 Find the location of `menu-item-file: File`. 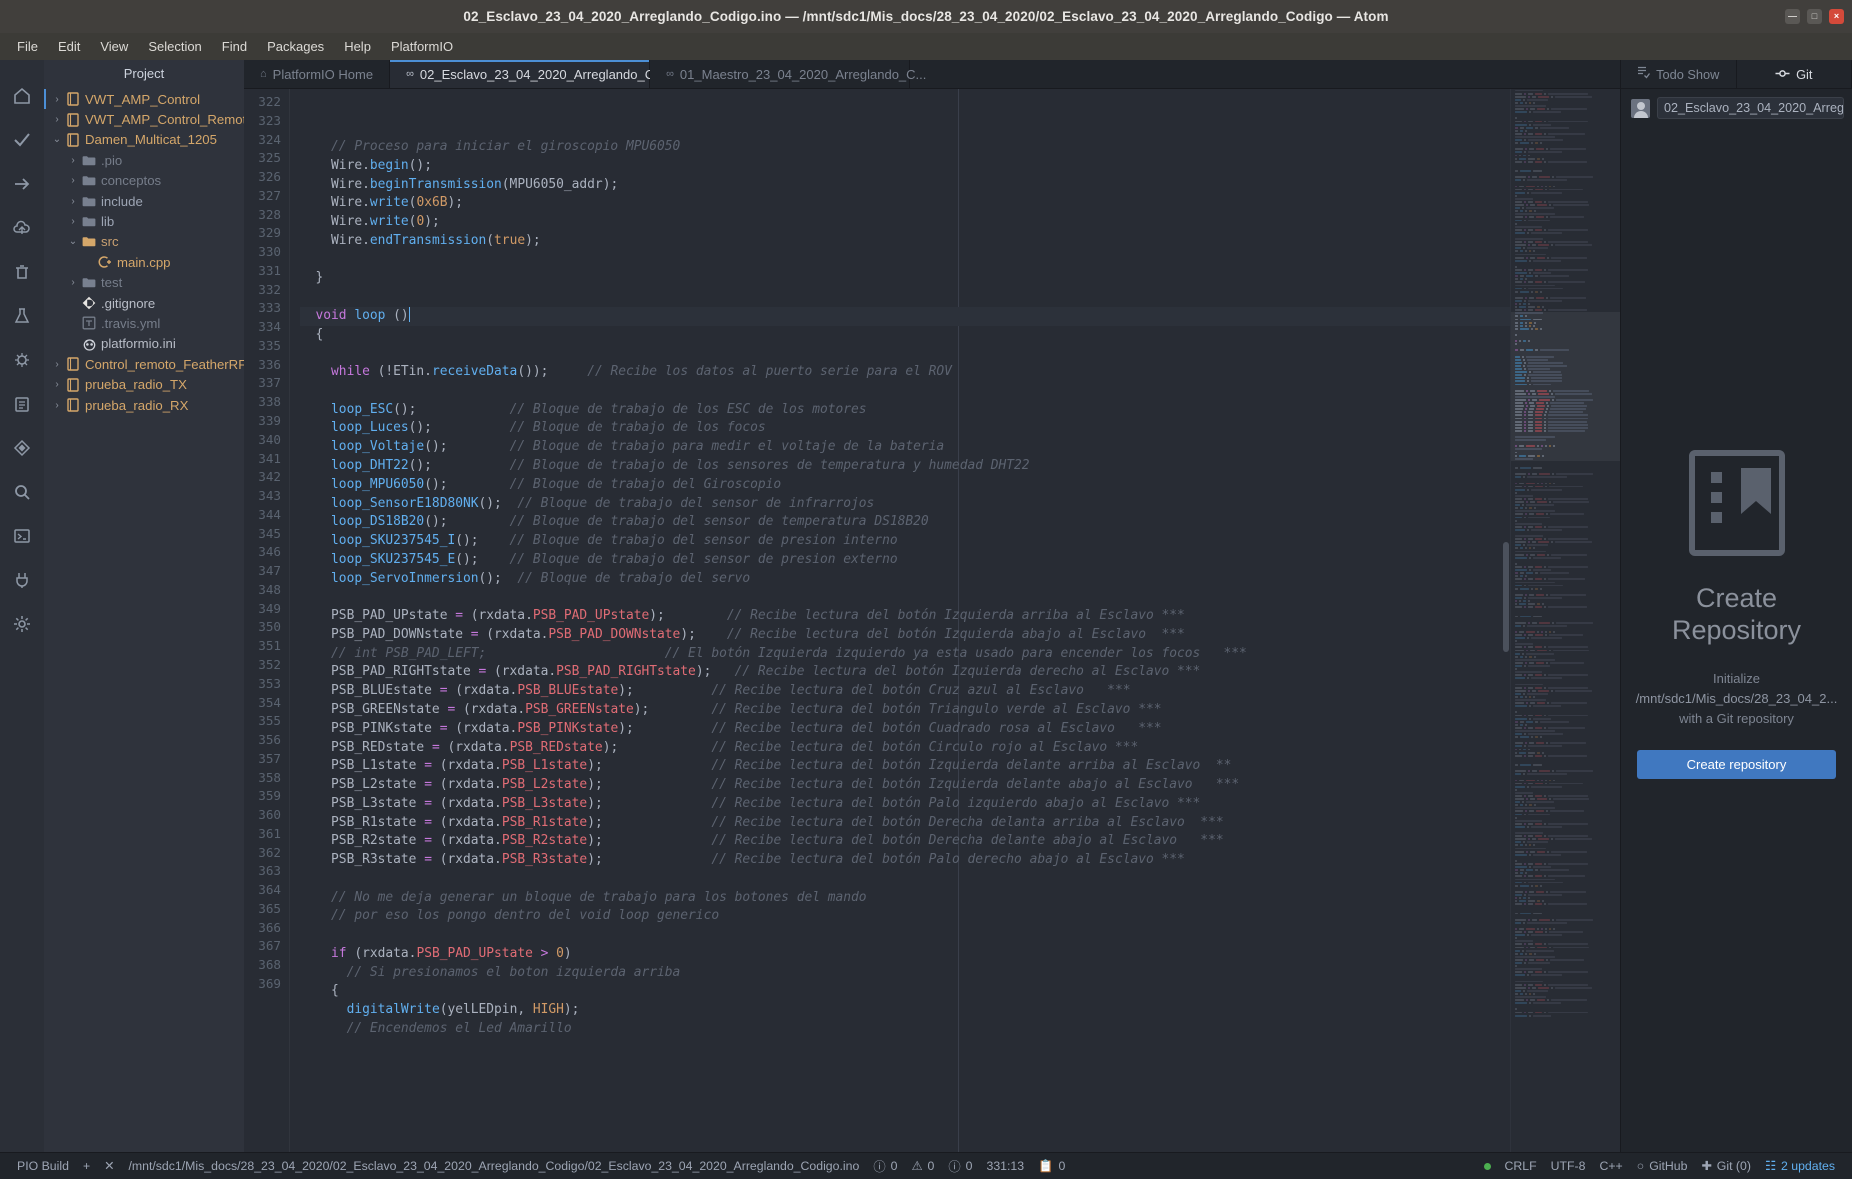

menu-item-file: File is located at coordinates (27, 46).